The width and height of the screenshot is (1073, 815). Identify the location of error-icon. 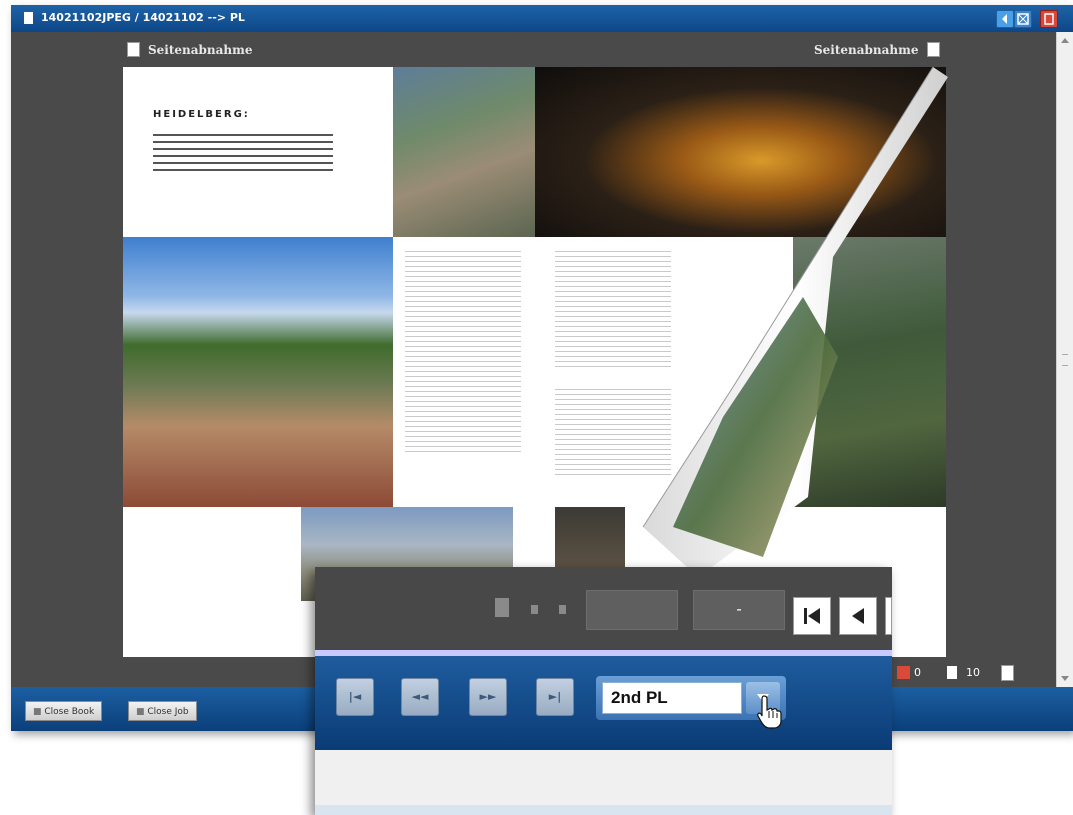
(903, 672).